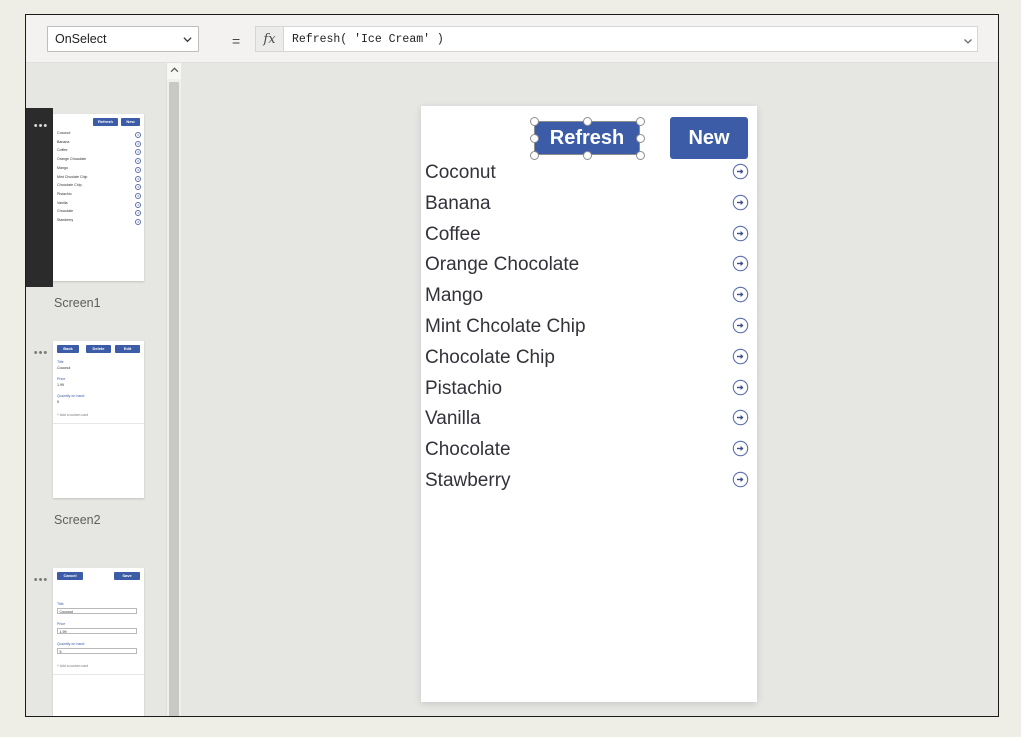  Describe the element at coordinates (502, 265) in the screenshot. I see `gallery-row-label: Orange Chocolate` at that location.